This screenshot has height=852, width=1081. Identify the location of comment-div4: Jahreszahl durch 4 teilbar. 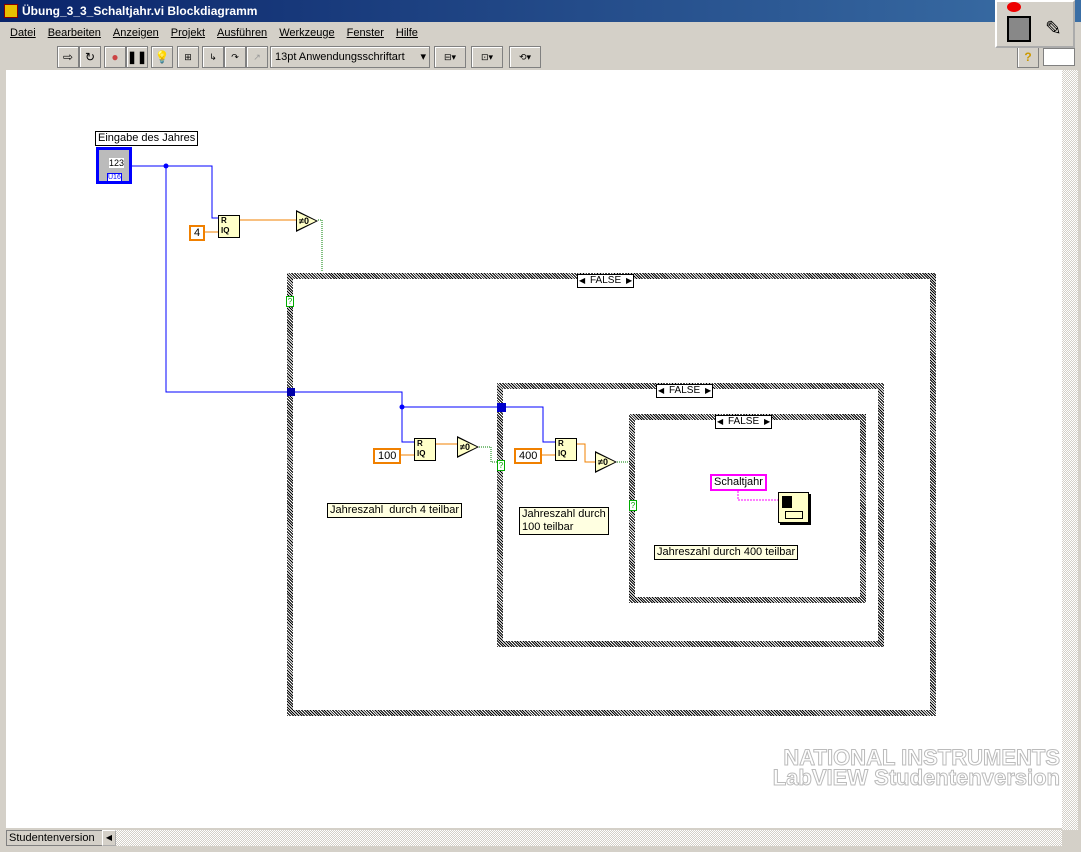
(395, 510).